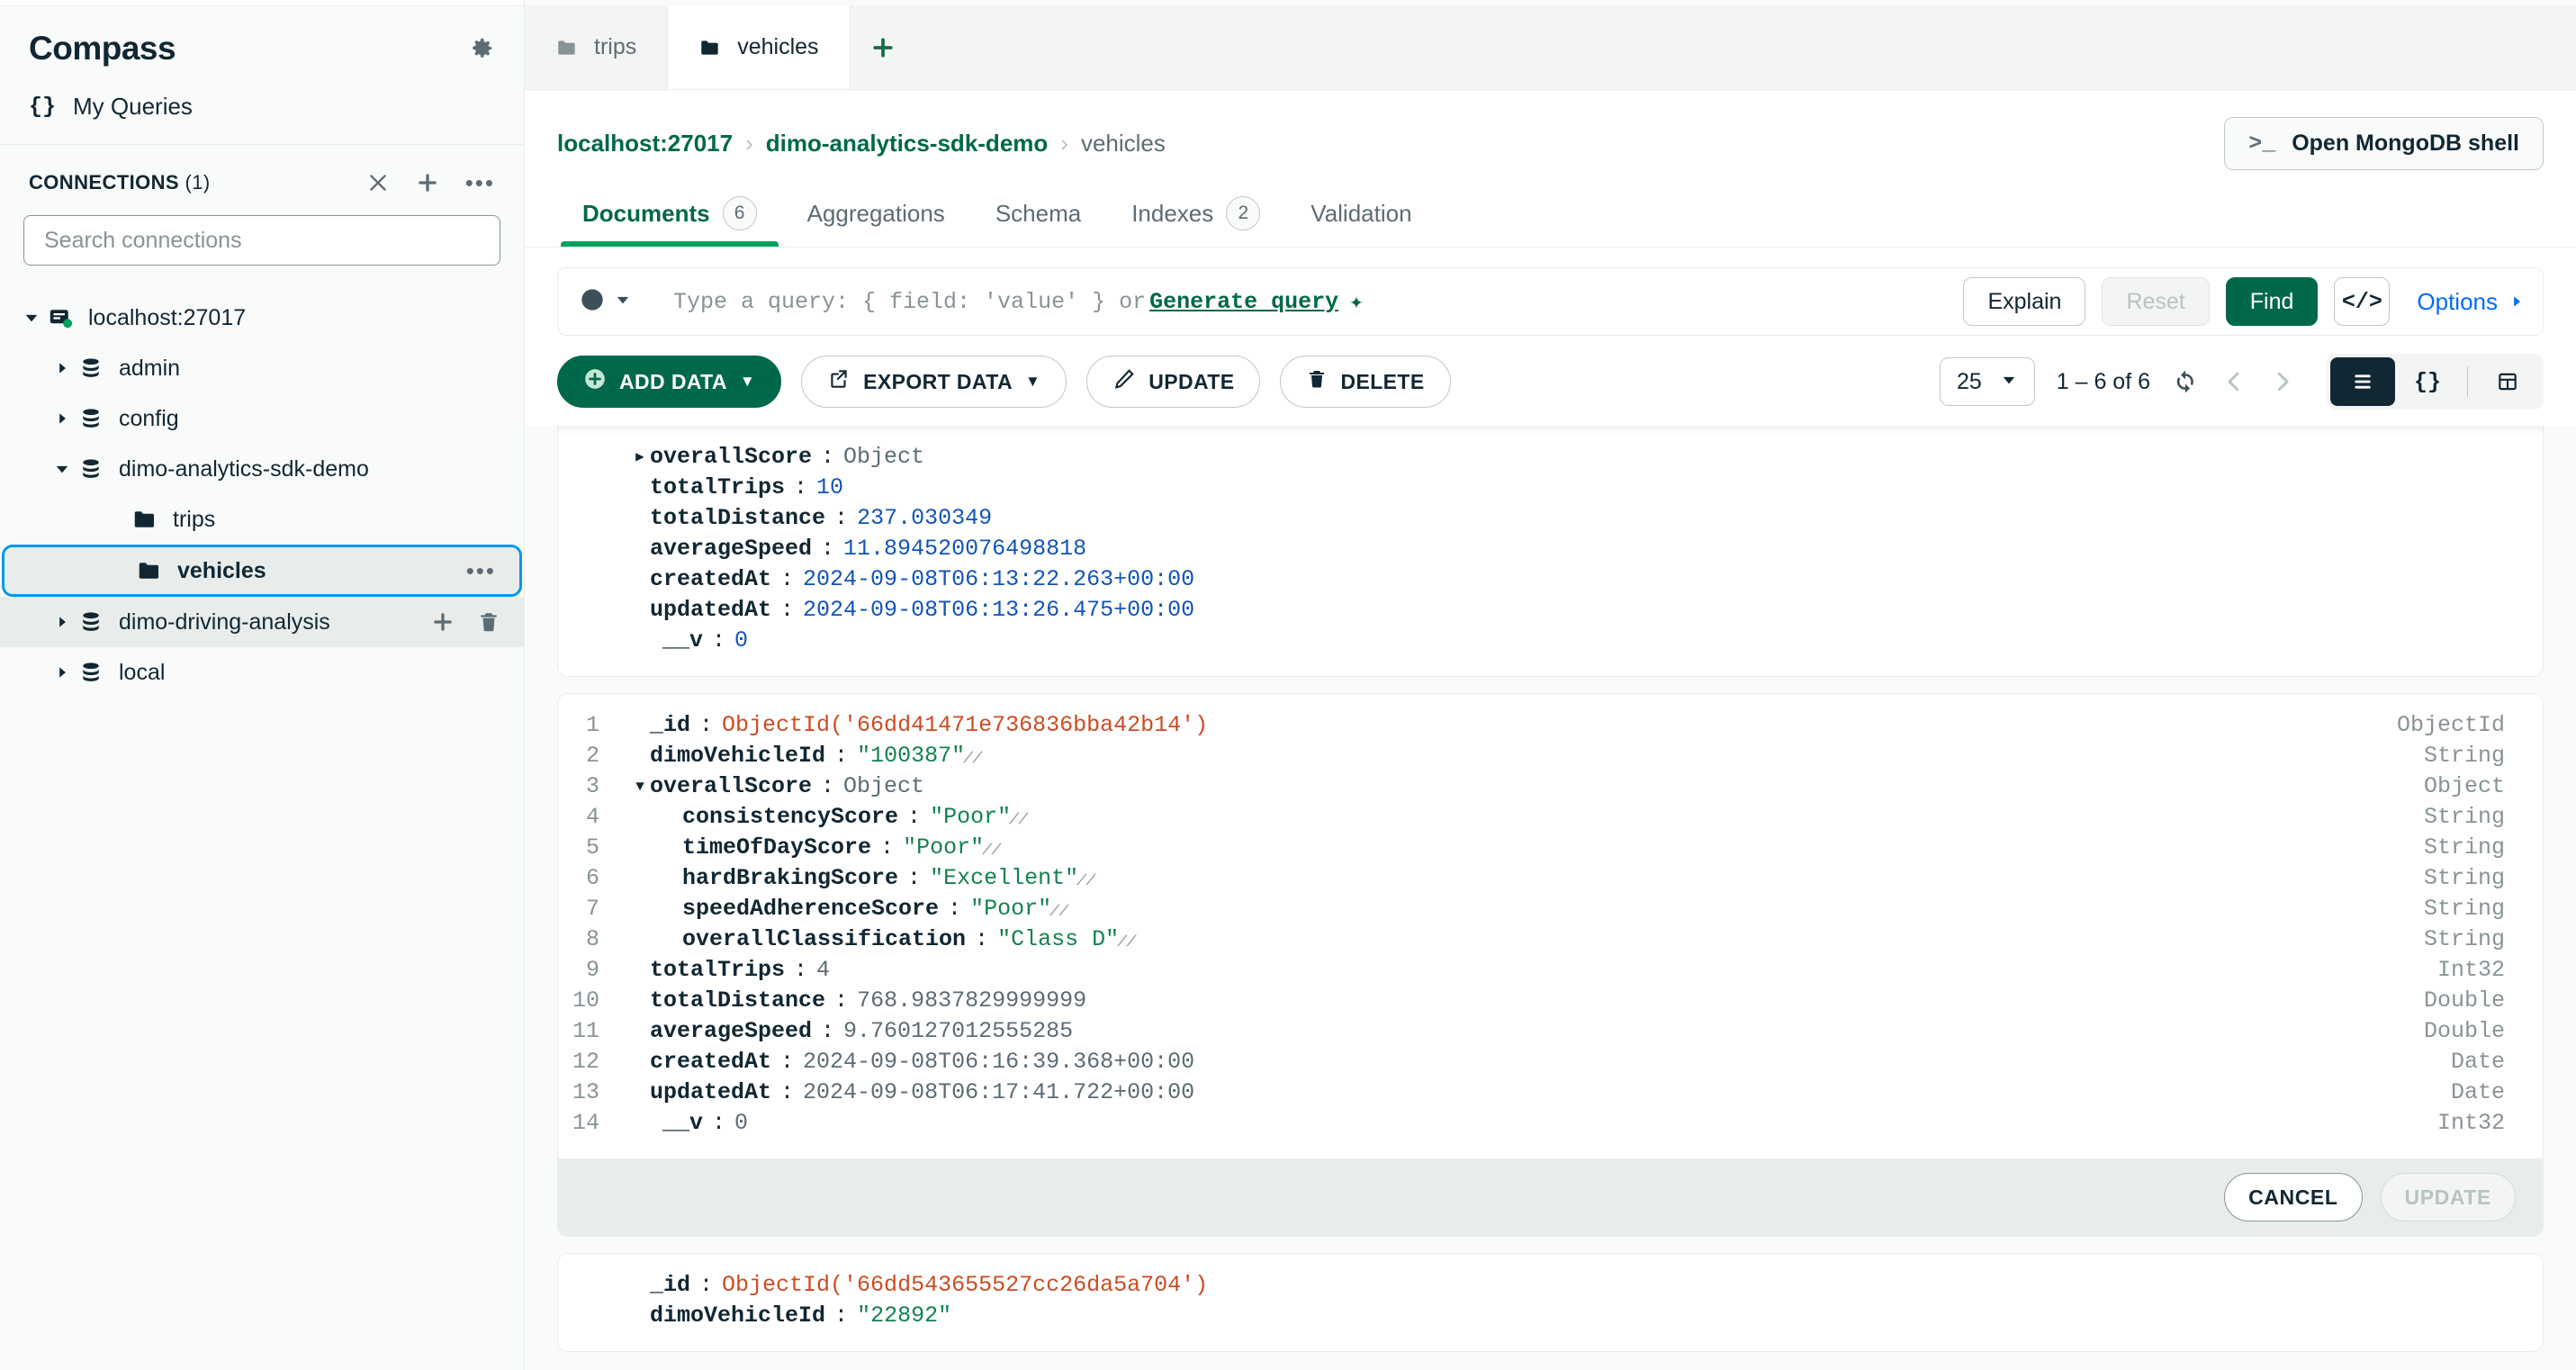 Image resolution: width=2576 pixels, height=1370 pixels. What do you see at coordinates (1361, 213) in the screenshot?
I see `tab-validation: Validation` at bounding box center [1361, 213].